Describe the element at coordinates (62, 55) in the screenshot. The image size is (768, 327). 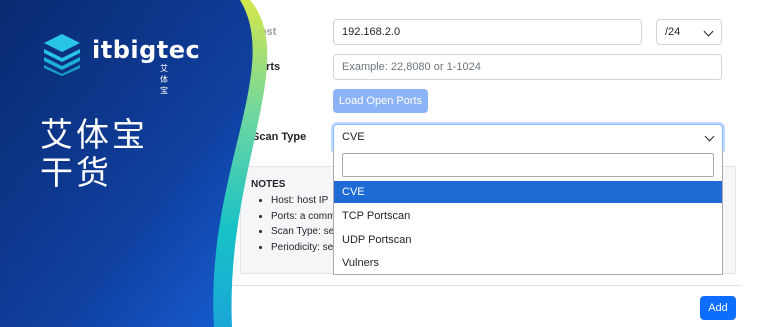
I see `layers-icon` at that location.